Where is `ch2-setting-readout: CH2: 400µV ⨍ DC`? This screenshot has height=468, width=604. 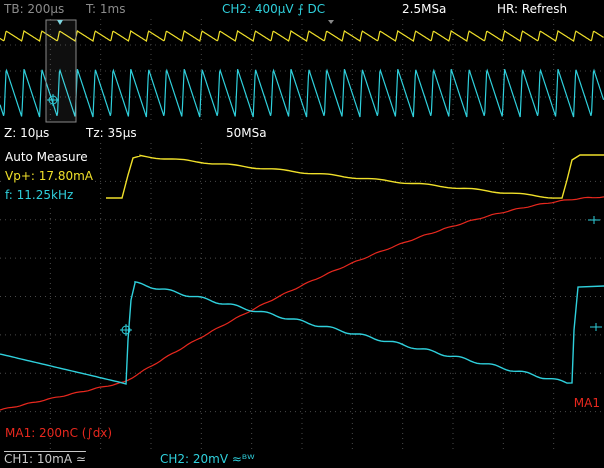 ch2-setting-readout: CH2: 400µV ⨍ DC is located at coordinates (273, 9).